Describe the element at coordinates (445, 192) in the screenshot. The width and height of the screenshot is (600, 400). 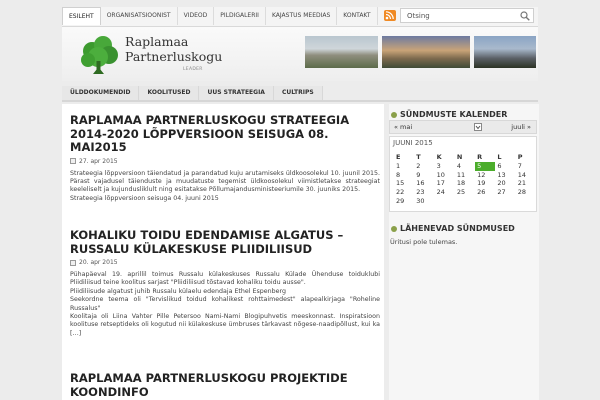
I see `calendar-day: 24` at that location.